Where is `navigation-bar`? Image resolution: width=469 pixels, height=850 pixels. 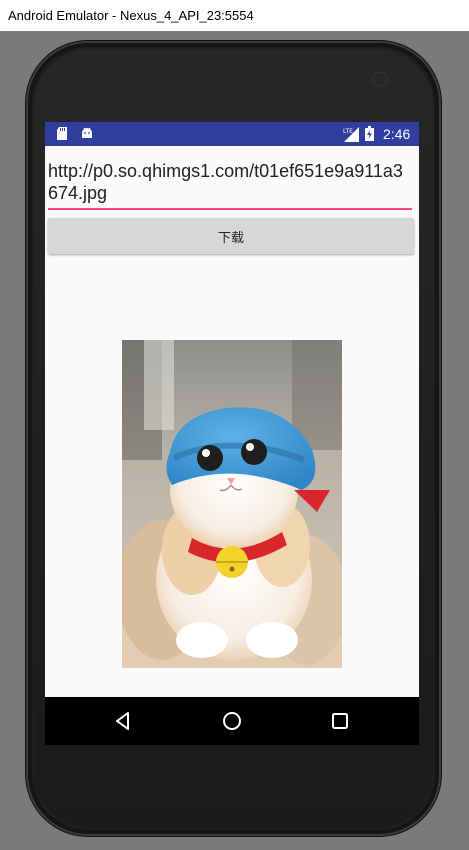
navigation-bar is located at coordinates (232, 721).